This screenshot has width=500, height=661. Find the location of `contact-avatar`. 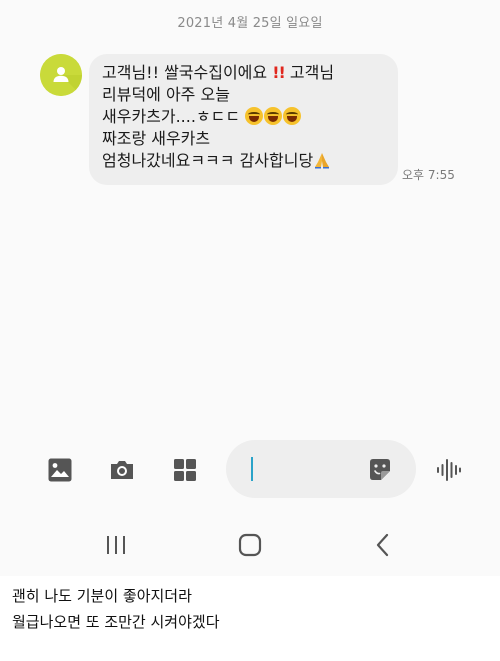

contact-avatar is located at coordinates (61, 75).